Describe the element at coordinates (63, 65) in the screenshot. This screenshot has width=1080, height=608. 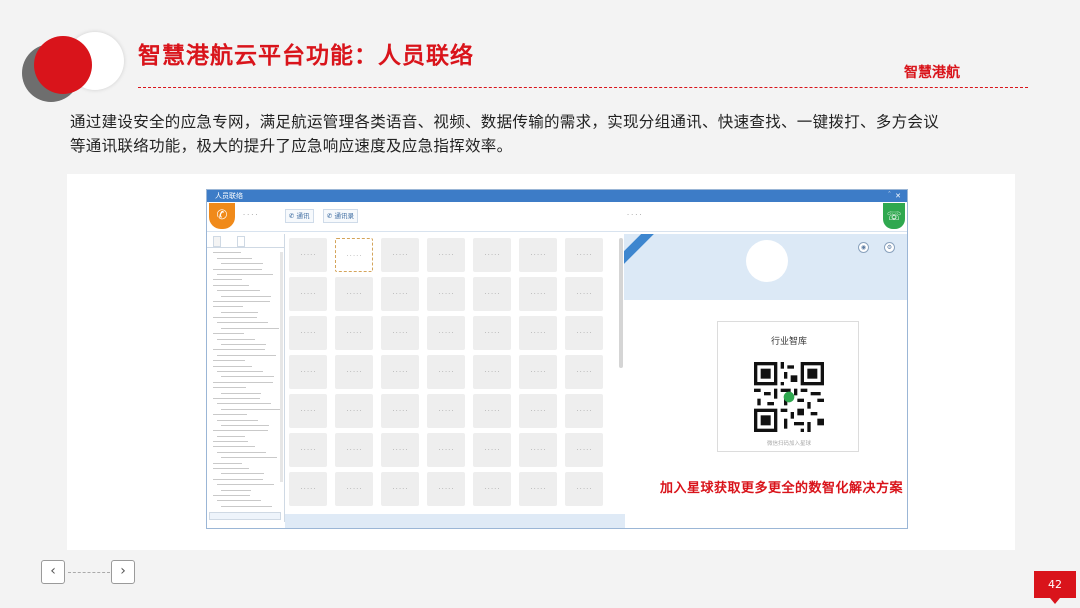
I see `logo-circle-red` at that location.